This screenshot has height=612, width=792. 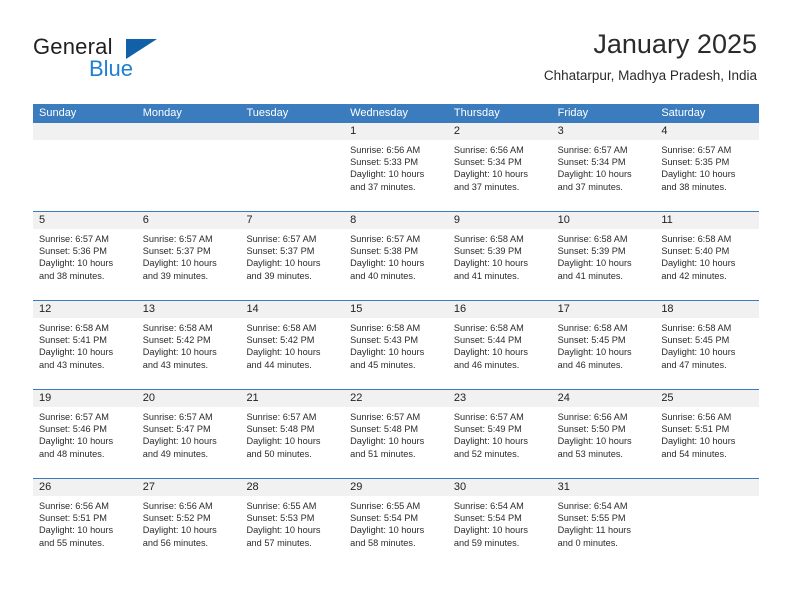 I want to click on sunset-text: Sunset: 5:53 PM, so click(x=280, y=518).